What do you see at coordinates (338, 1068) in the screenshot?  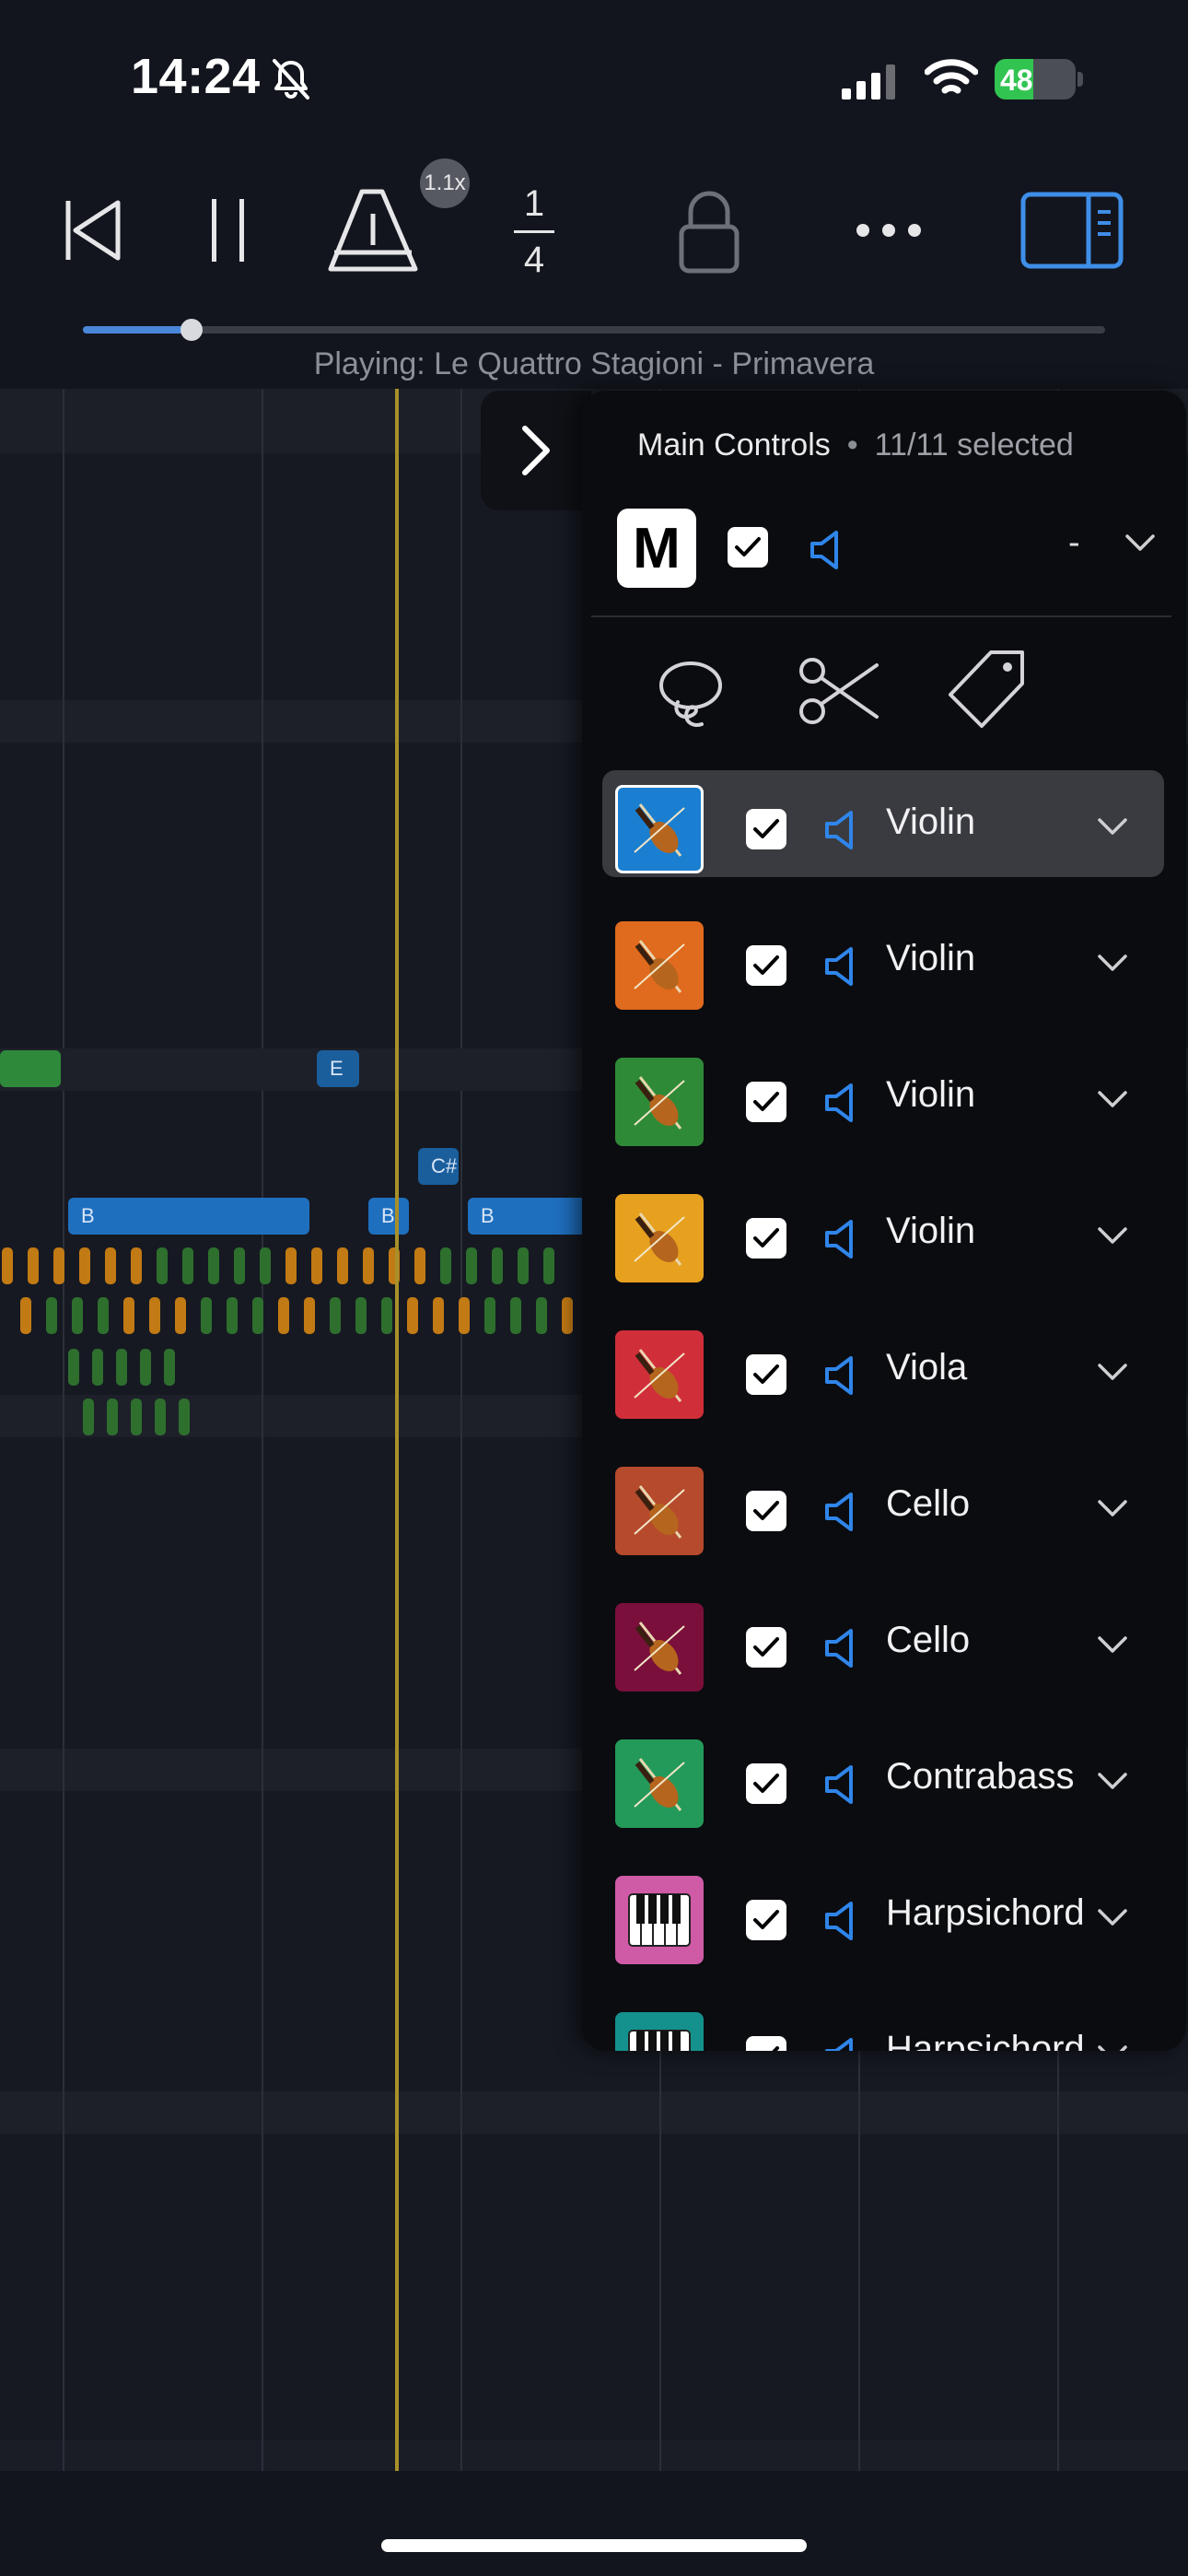 I see `note-block: E` at bounding box center [338, 1068].